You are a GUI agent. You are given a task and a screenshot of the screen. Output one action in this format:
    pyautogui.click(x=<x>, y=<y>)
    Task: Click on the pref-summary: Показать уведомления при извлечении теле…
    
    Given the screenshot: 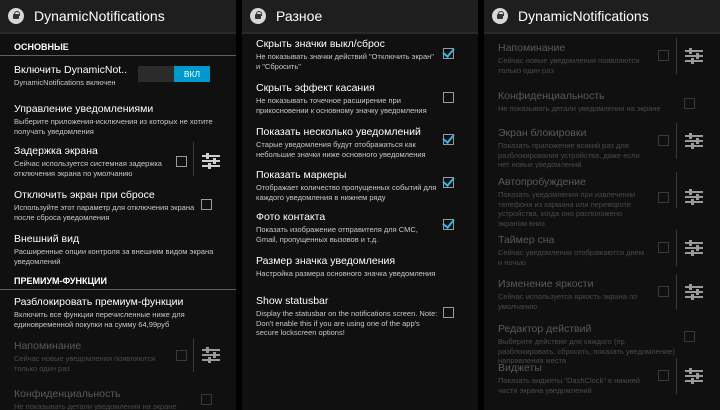 What is the action you would take?
    pyautogui.click(x=567, y=209)
    